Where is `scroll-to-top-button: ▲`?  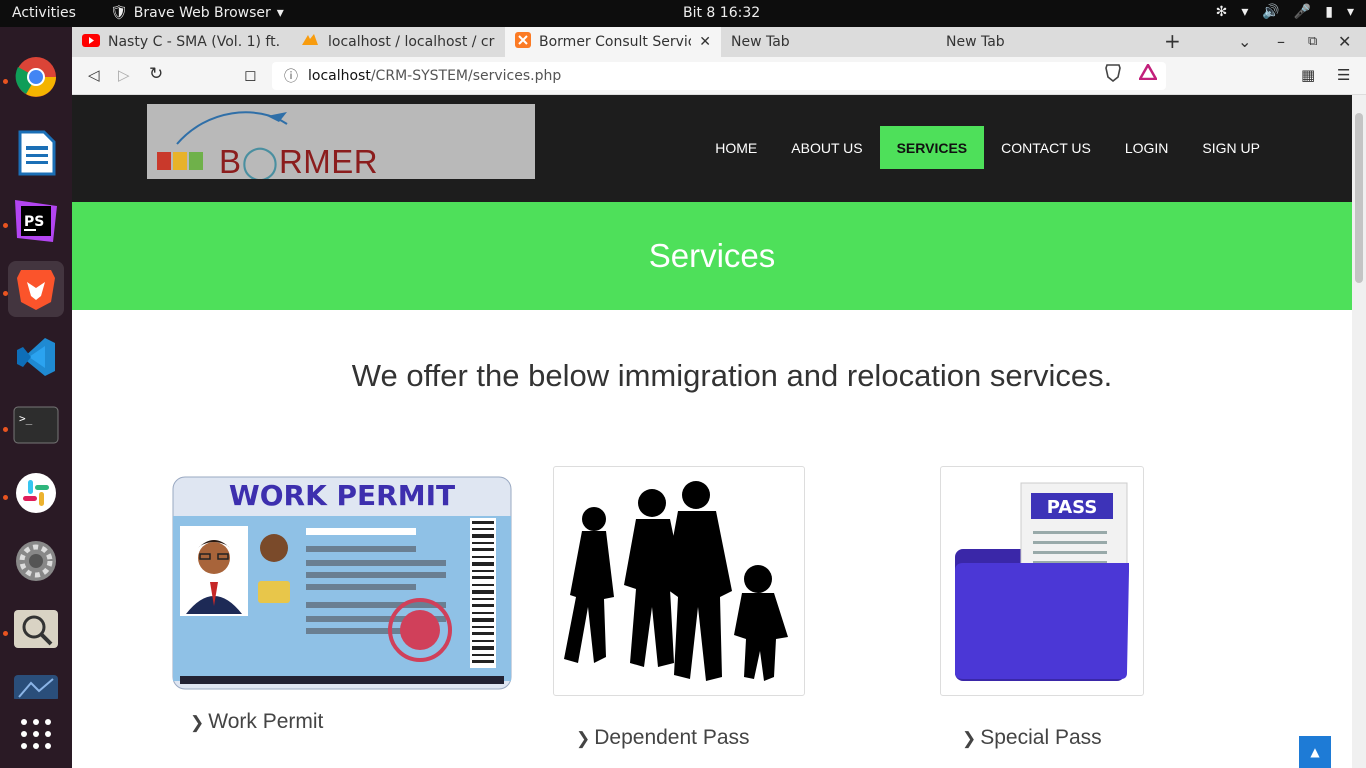 scroll-to-top-button: ▲ is located at coordinates (1315, 752).